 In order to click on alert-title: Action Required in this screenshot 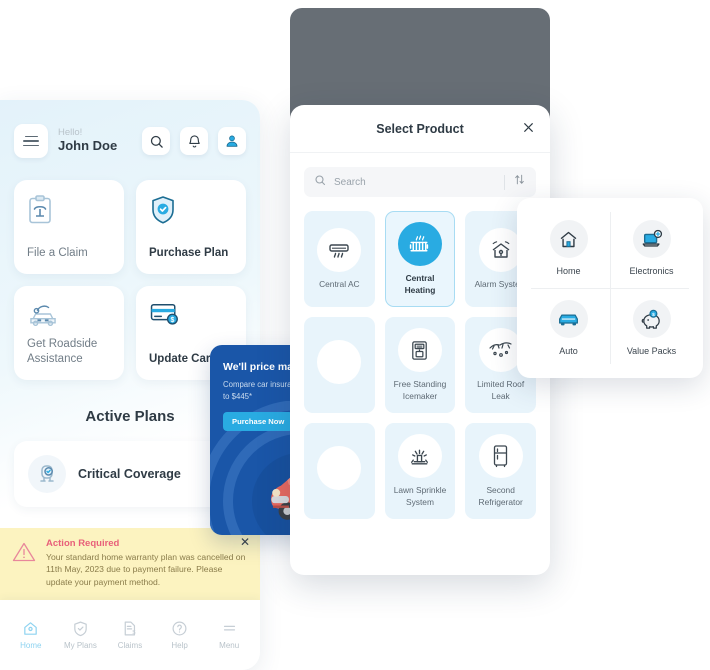, I will do `click(83, 543)`.